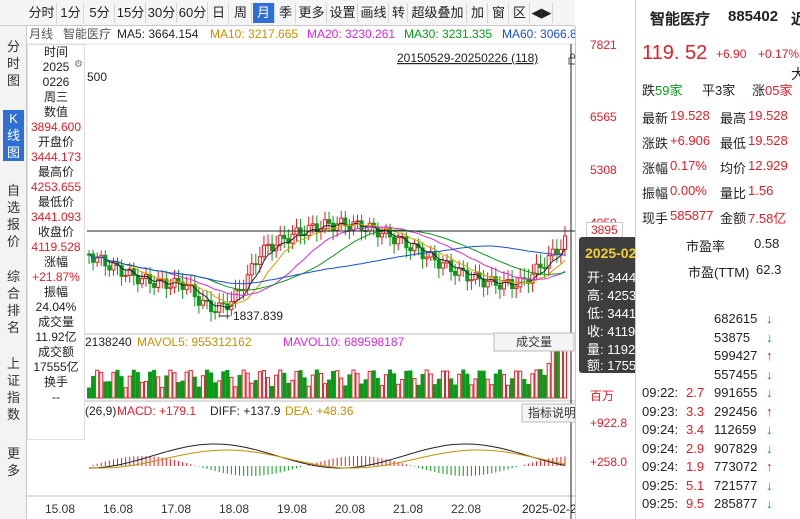 This screenshot has width=800, height=519. I want to click on info-time-date: 0226, so click(56, 82).